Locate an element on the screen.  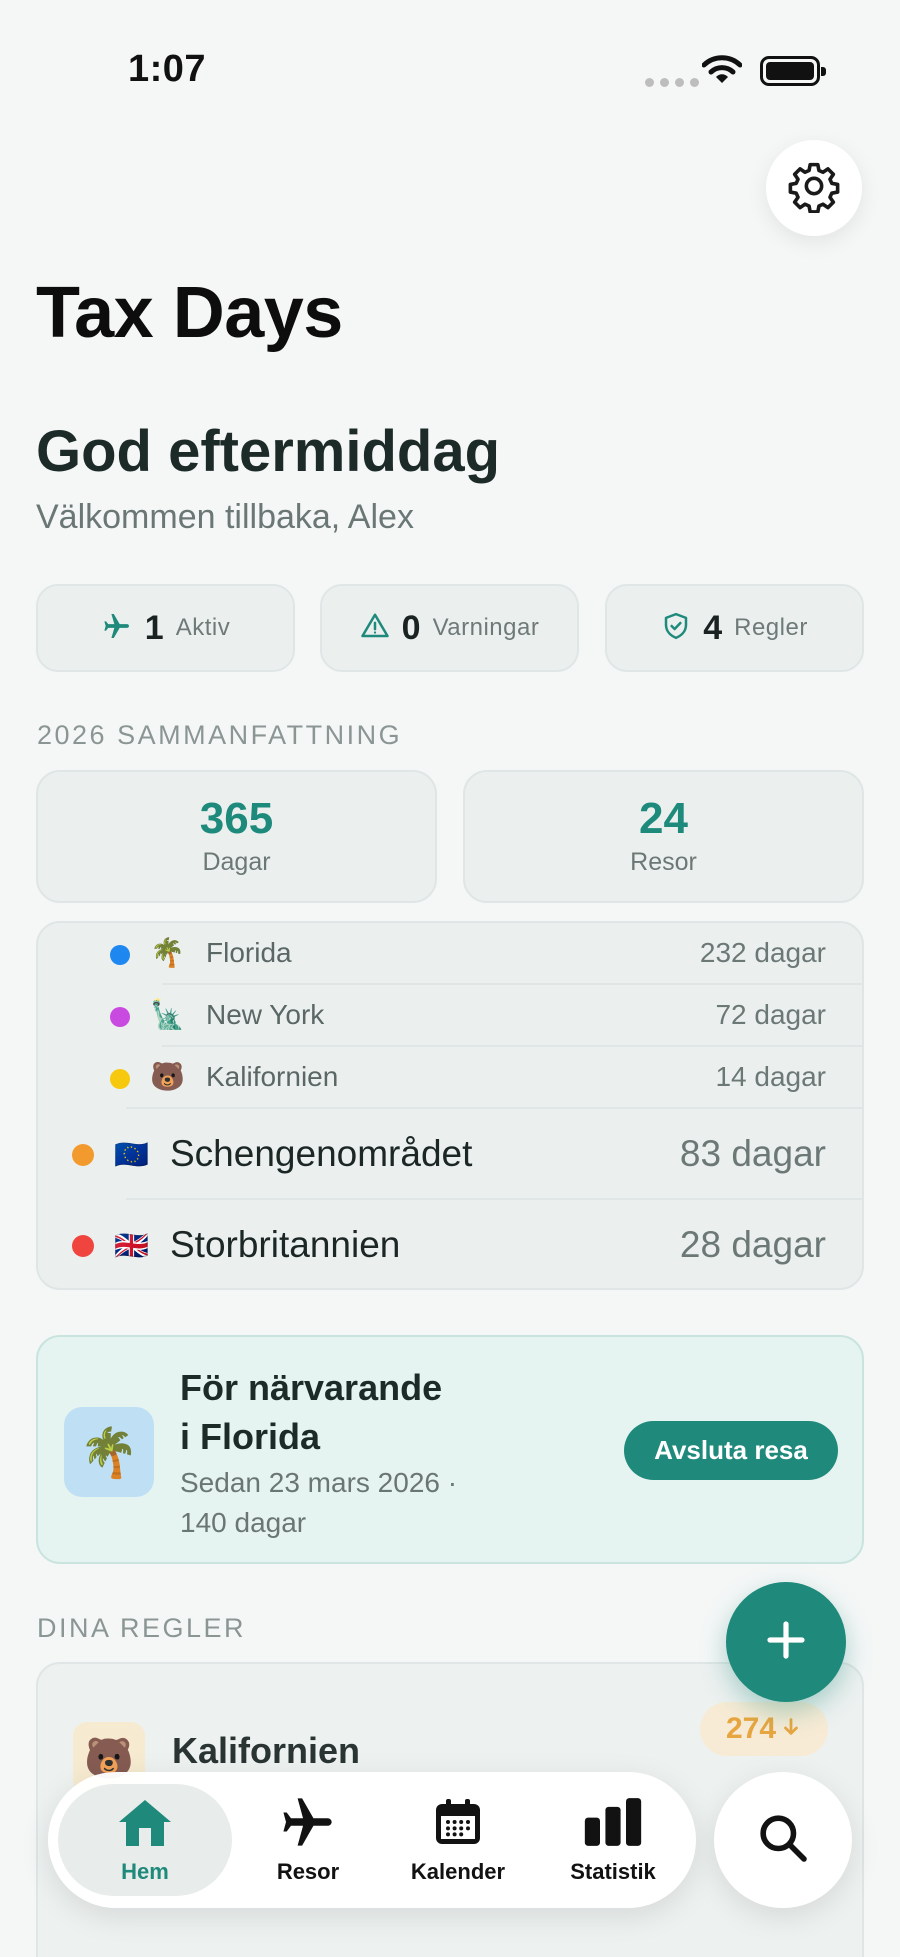
chart-icon is located at coordinates (613, 1824).